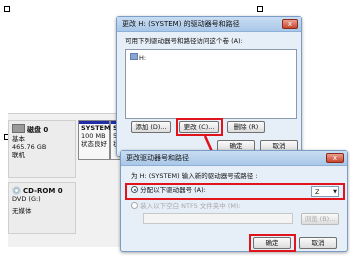 The height and width of the screenshot is (259, 350). Describe the element at coordinates (194, 176) in the screenshot. I see `dialog2-instruction: 为 H: (SYSTEM) 输入新的驱动器号或路径 :` at that location.